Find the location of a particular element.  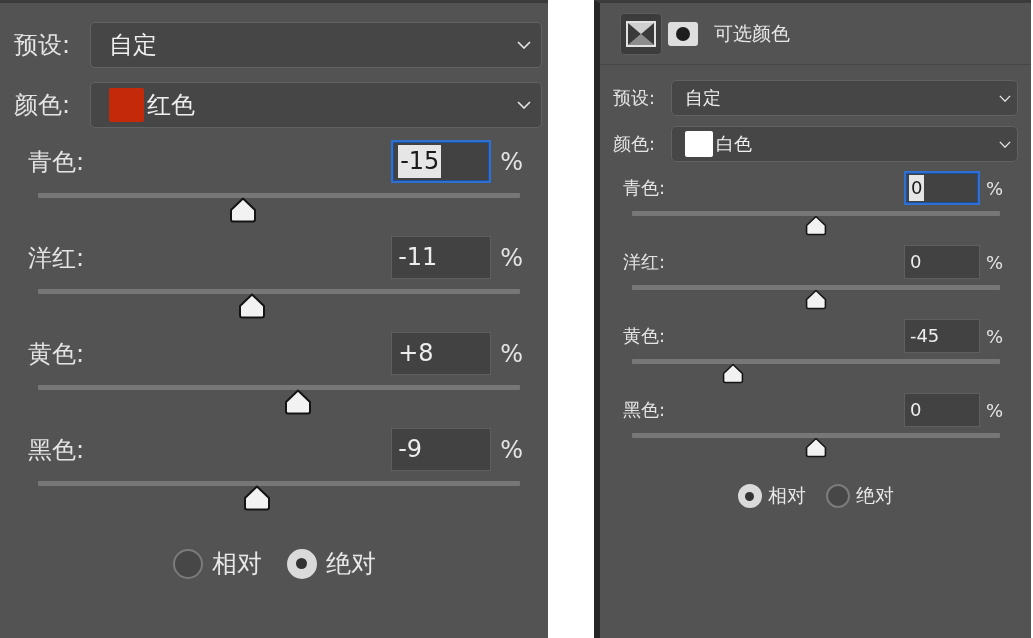

value-field: -9 is located at coordinates (441, 449).